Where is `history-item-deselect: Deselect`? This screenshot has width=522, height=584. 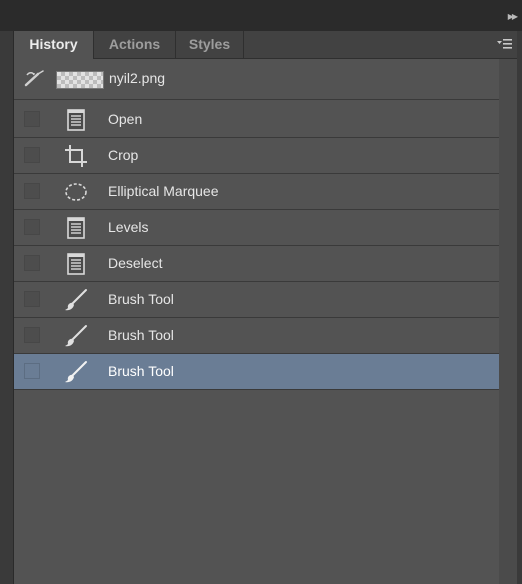 history-item-deselect: Deselect is located at coordinates (256, 264).